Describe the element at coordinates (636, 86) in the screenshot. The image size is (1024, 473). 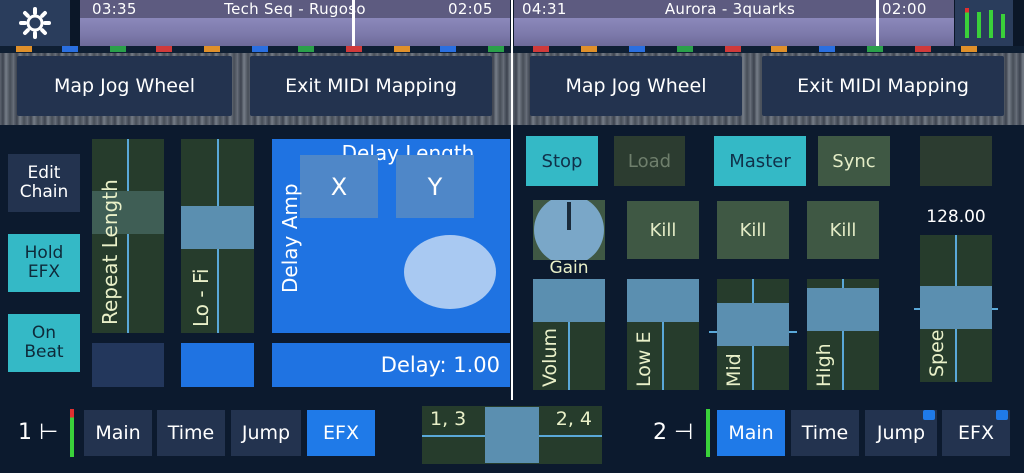
I see `map-jog-wheel-button-right: Map Jog Wheel` at that location.